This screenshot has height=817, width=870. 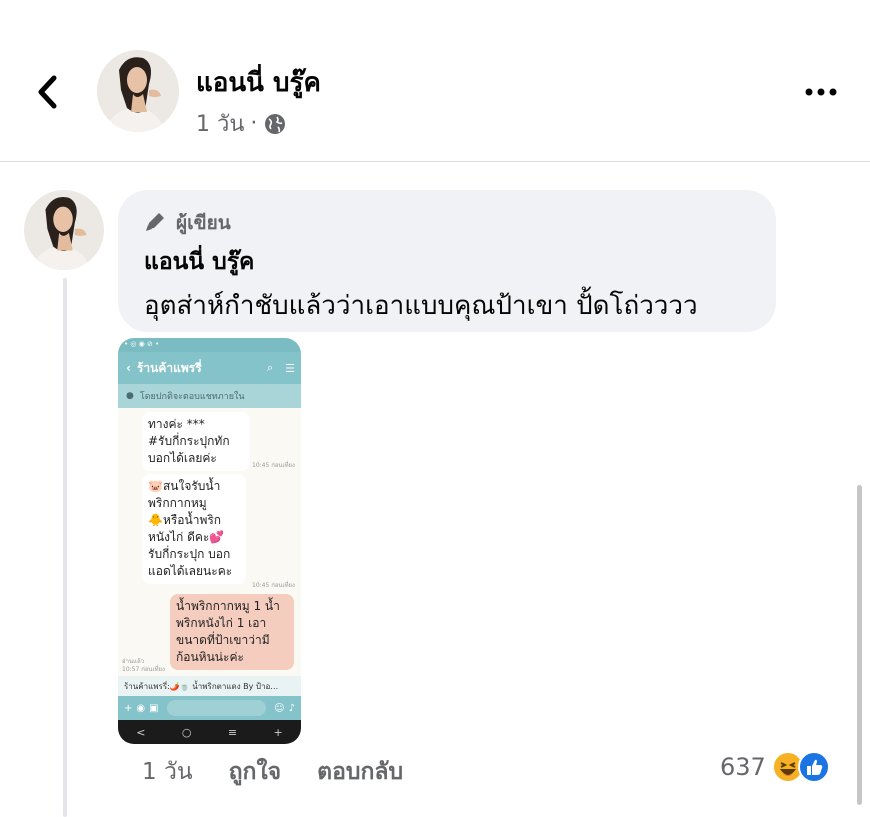 I want to click on chat-menu-icon: ☰, so click(x=290, y=368).